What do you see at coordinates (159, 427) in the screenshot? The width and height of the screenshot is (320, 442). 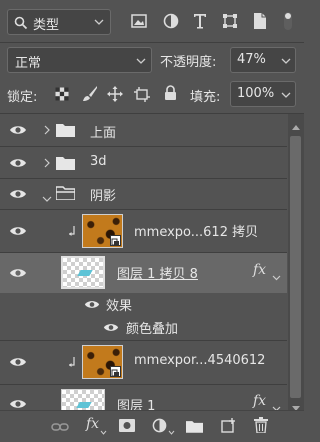 I see `adjustment-layer-icon` at bounding box center [159, 427].